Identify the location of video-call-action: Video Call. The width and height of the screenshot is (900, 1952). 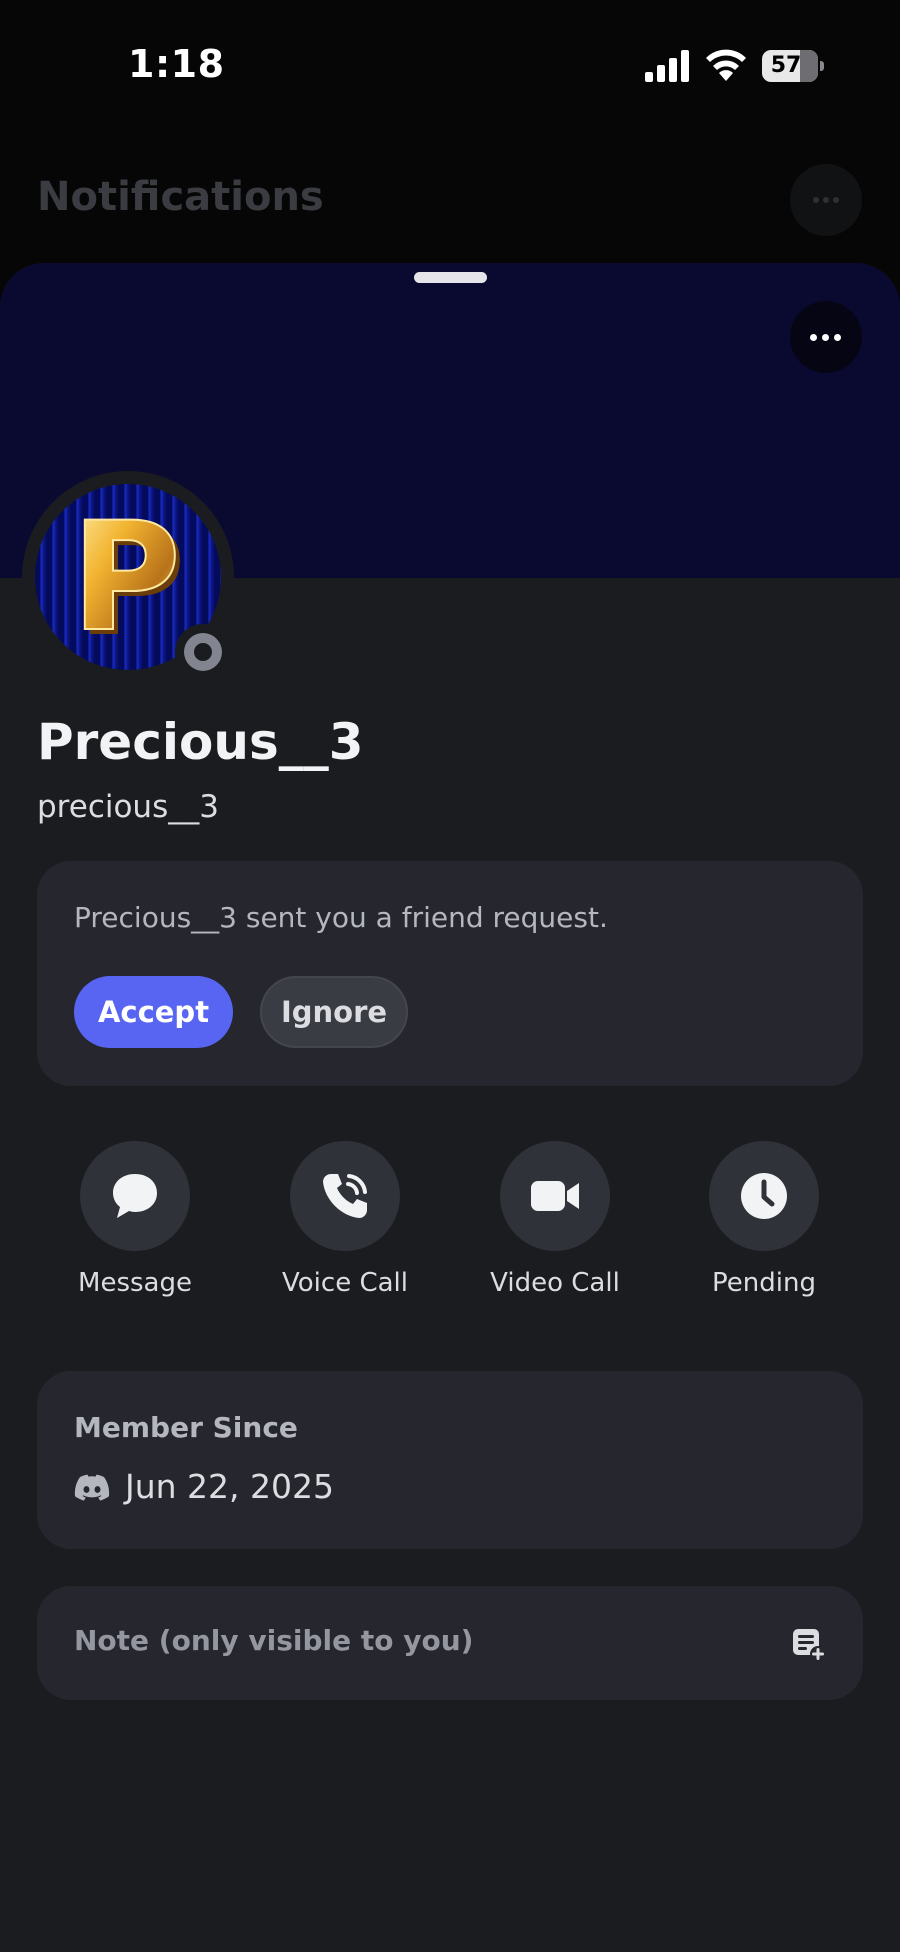
(555, 1231).